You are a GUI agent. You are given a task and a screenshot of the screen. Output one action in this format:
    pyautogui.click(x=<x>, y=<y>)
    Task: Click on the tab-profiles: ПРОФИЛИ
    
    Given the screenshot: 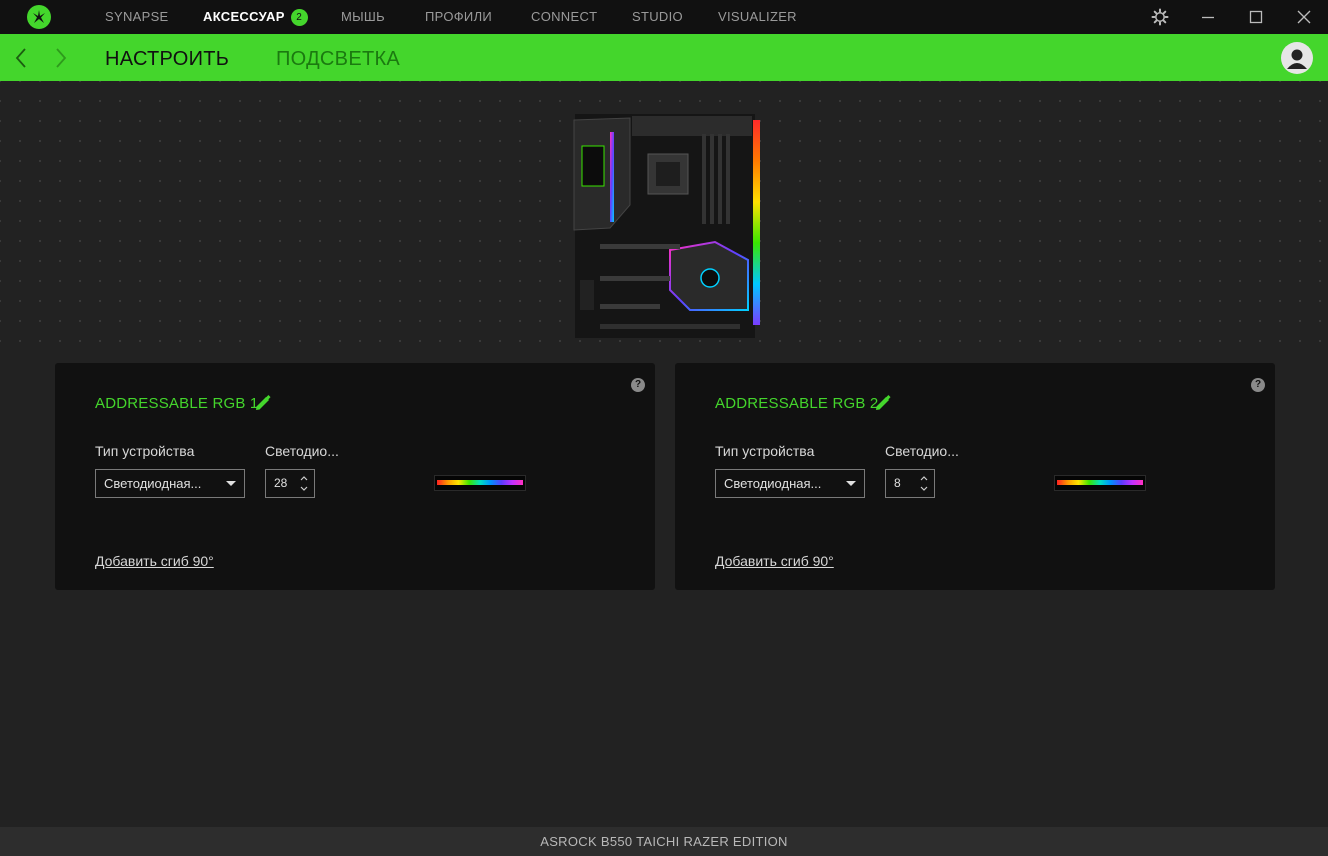 What is the action you would take?
    pyautogui.click(x=458, y=17)
    